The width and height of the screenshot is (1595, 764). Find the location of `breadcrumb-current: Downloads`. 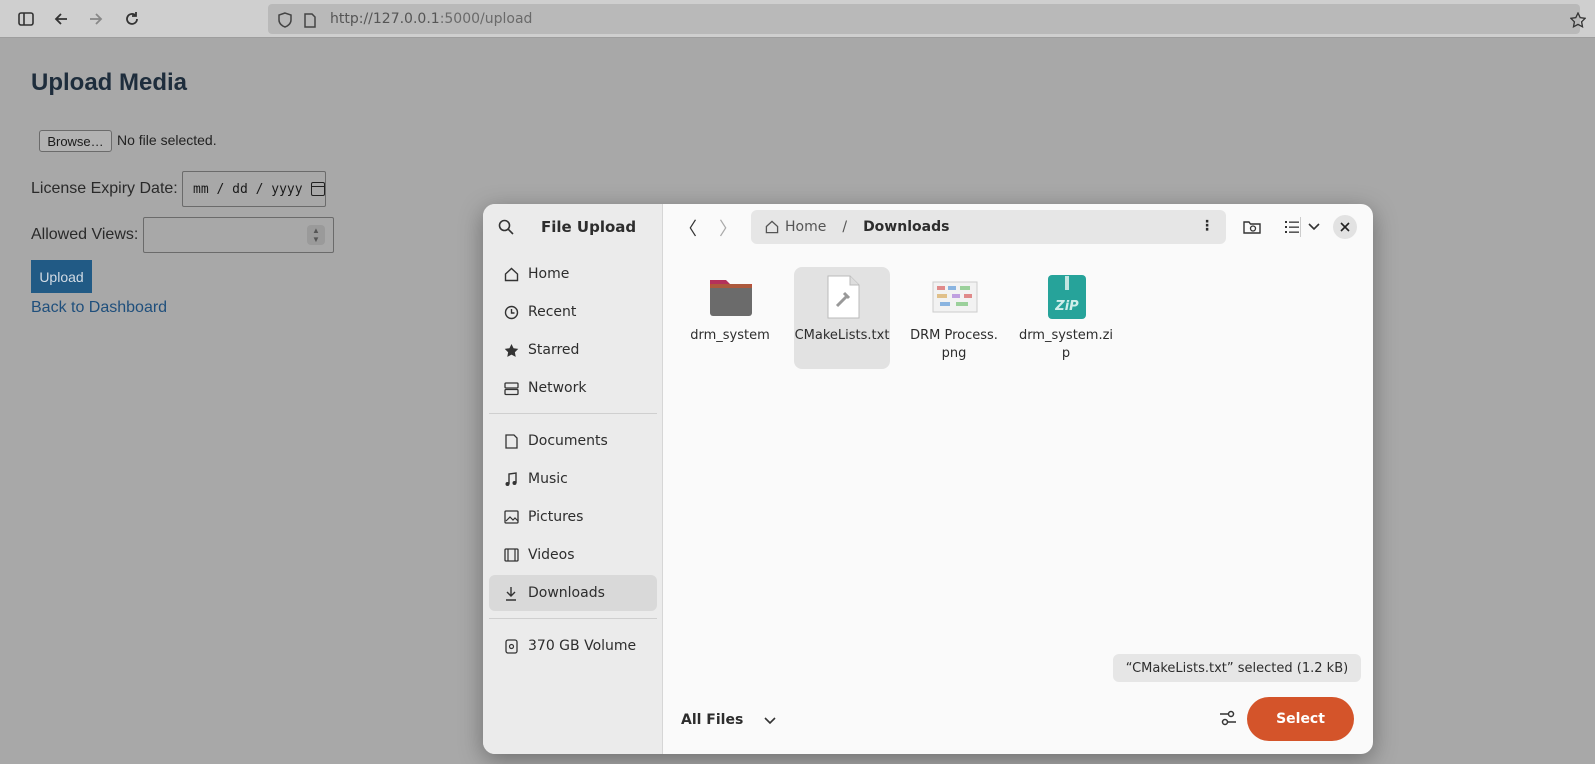

breadcrumb-current: Downloads is located at coordinates (906, 227).